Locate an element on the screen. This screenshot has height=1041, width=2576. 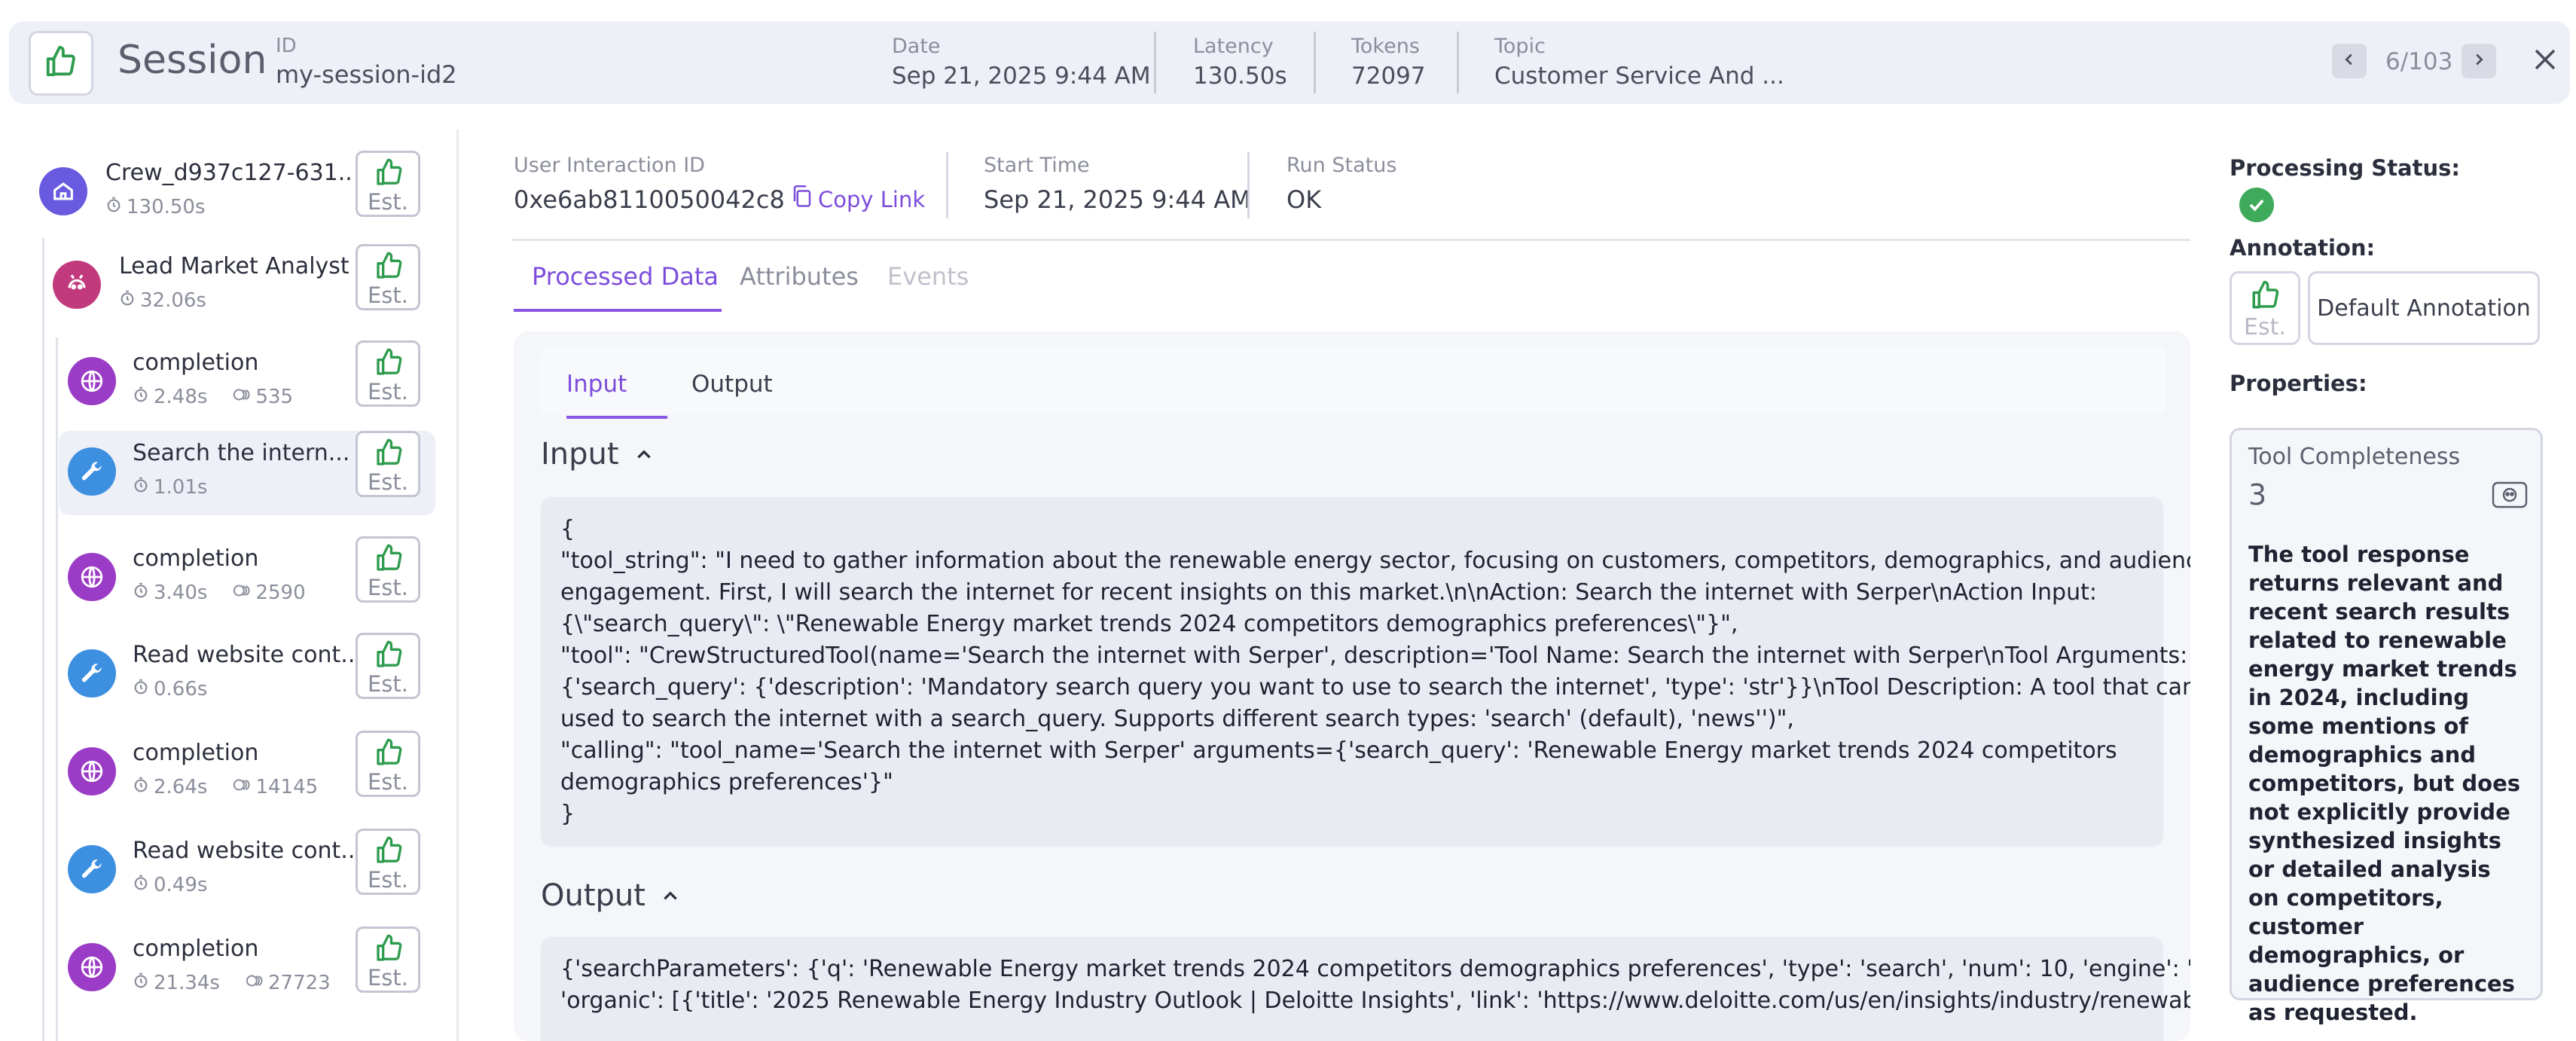
tab-events: Events is located at coordinates (928, 276).